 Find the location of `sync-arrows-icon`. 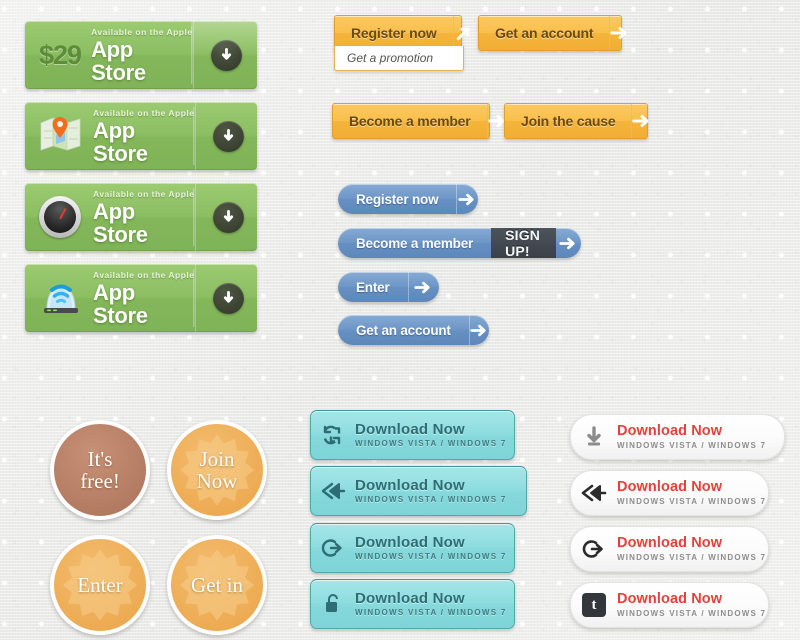

sync-arrows-icon is located at coordinates (333, 435).